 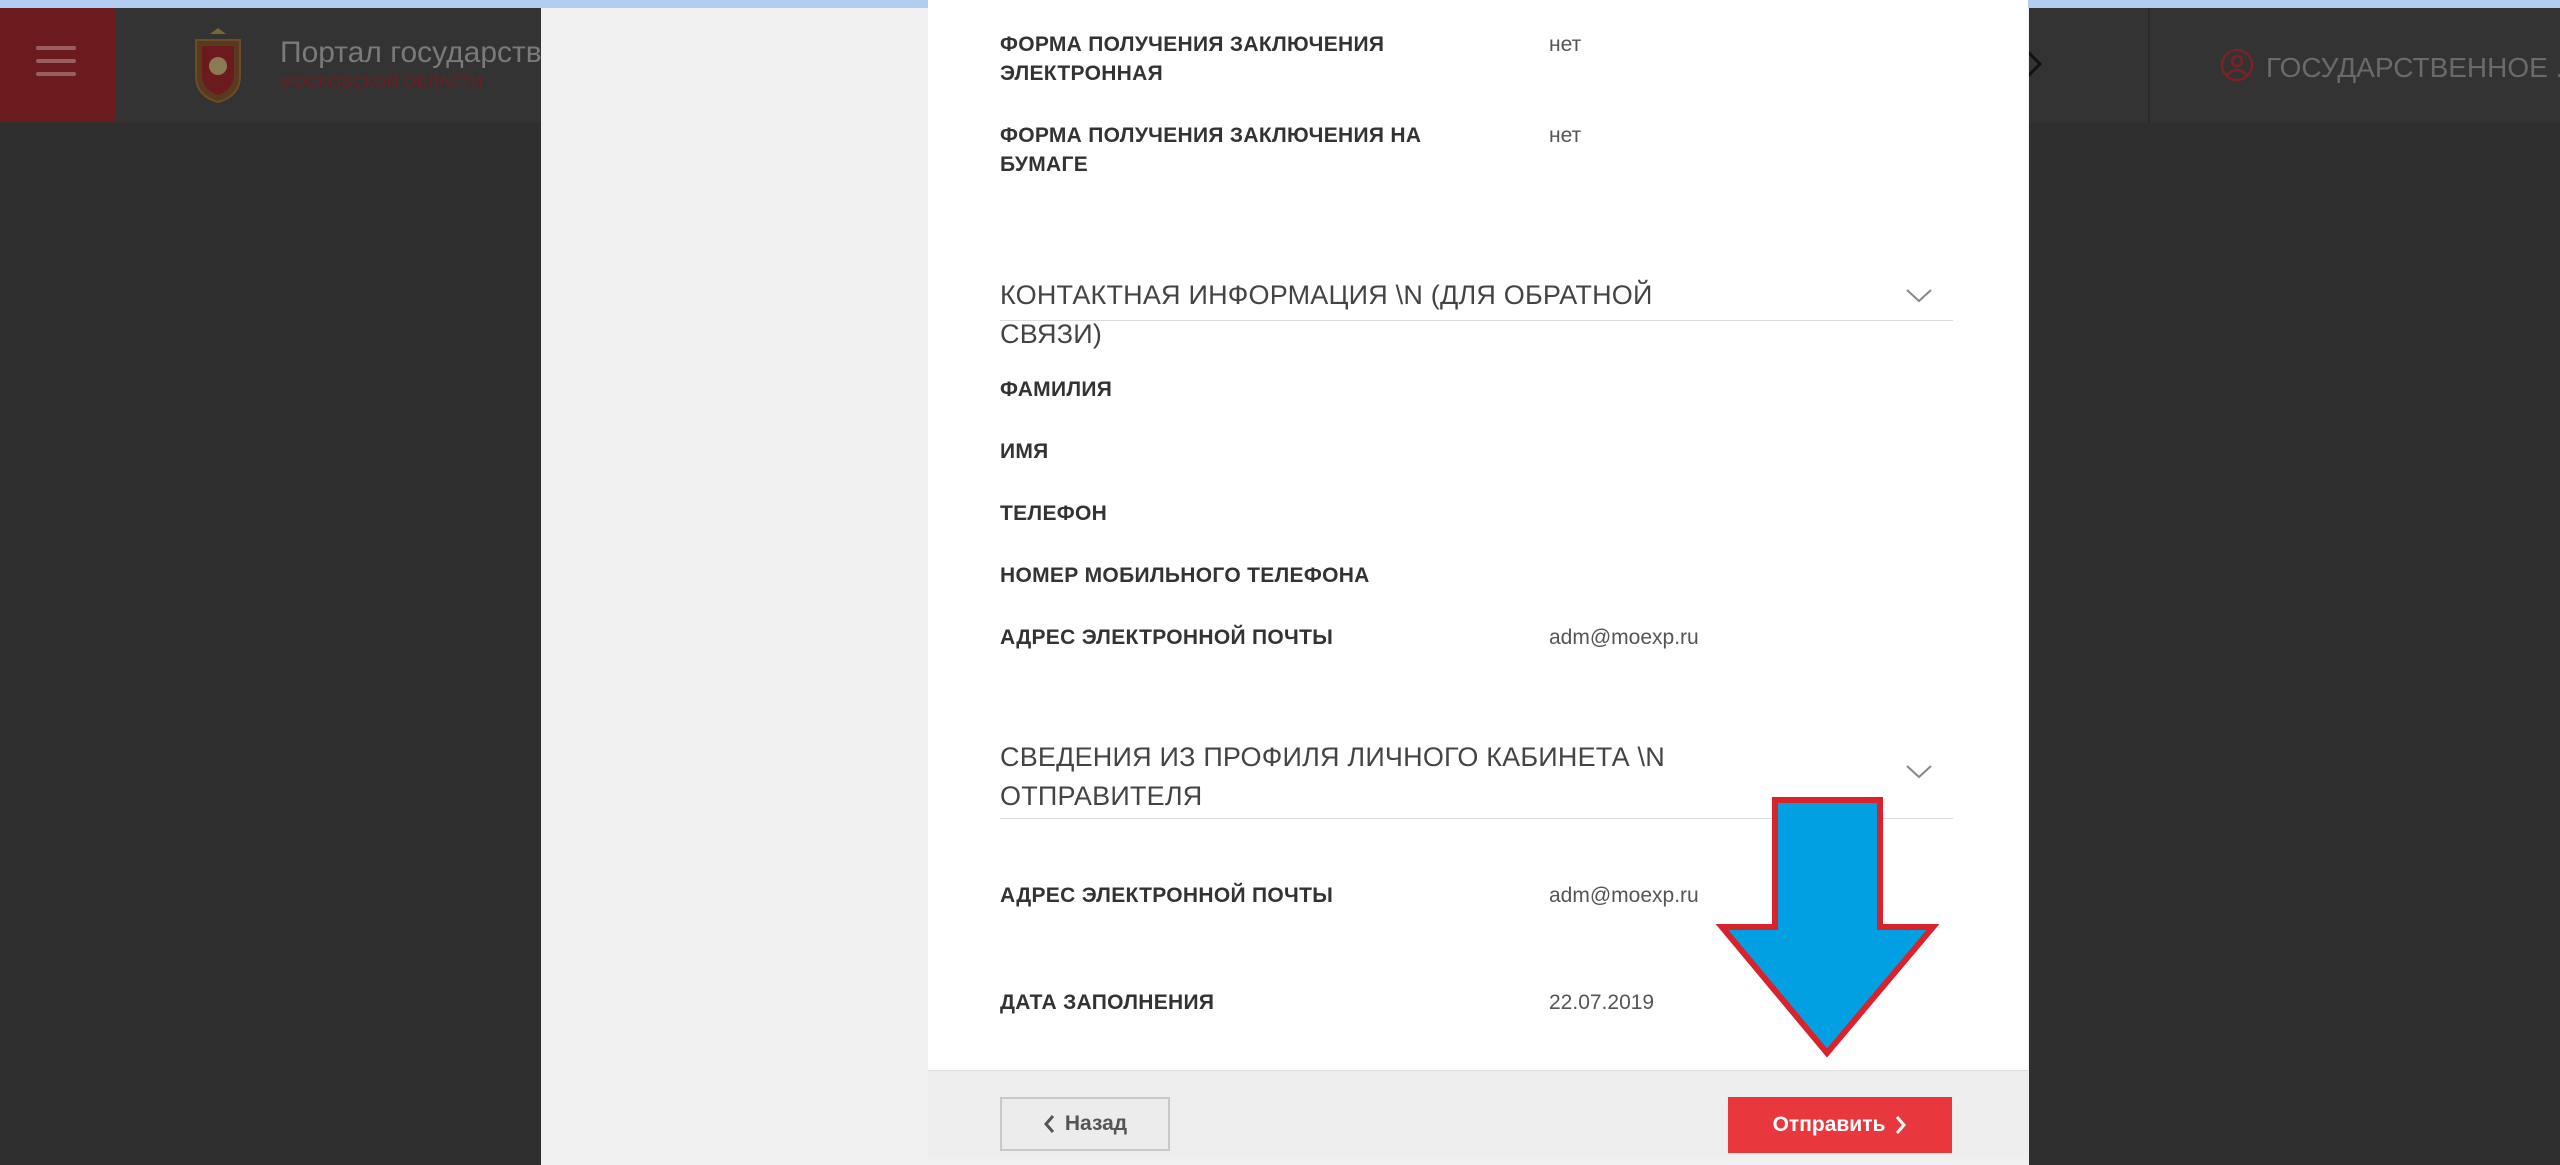 I want to click on field-label: ДАТА ЗАПОЛНЕНИЯ, so click(x=1107, y=1002).